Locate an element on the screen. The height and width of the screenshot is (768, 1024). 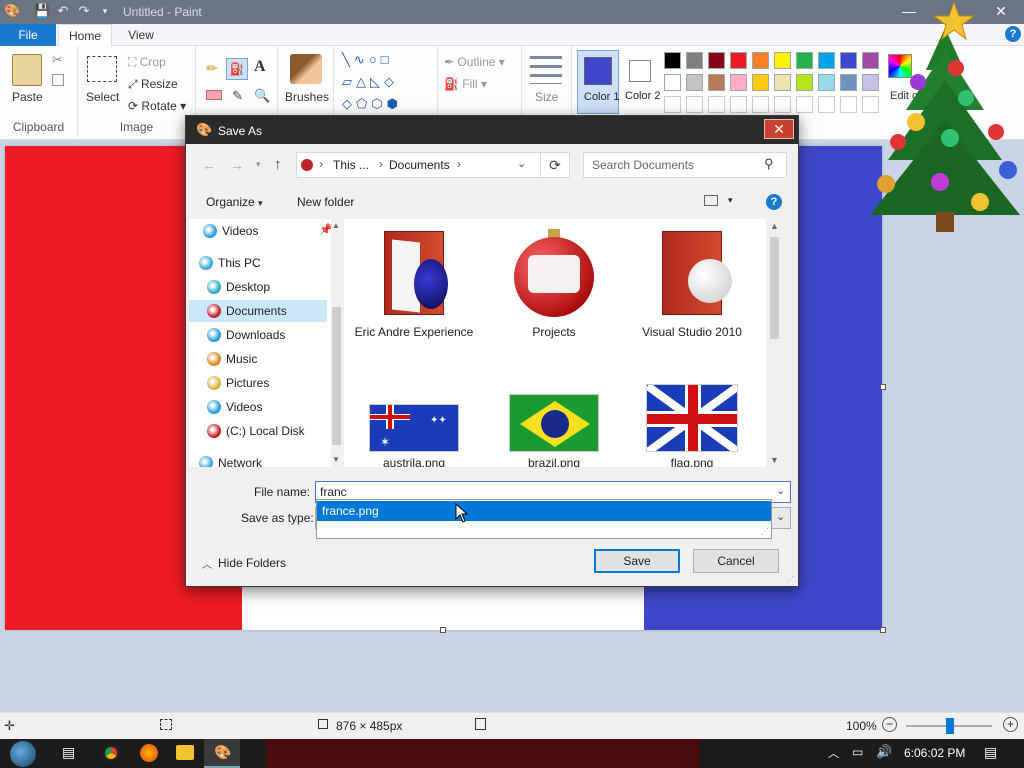
new-folder-button: New folder is located at coordinates (325, 202).